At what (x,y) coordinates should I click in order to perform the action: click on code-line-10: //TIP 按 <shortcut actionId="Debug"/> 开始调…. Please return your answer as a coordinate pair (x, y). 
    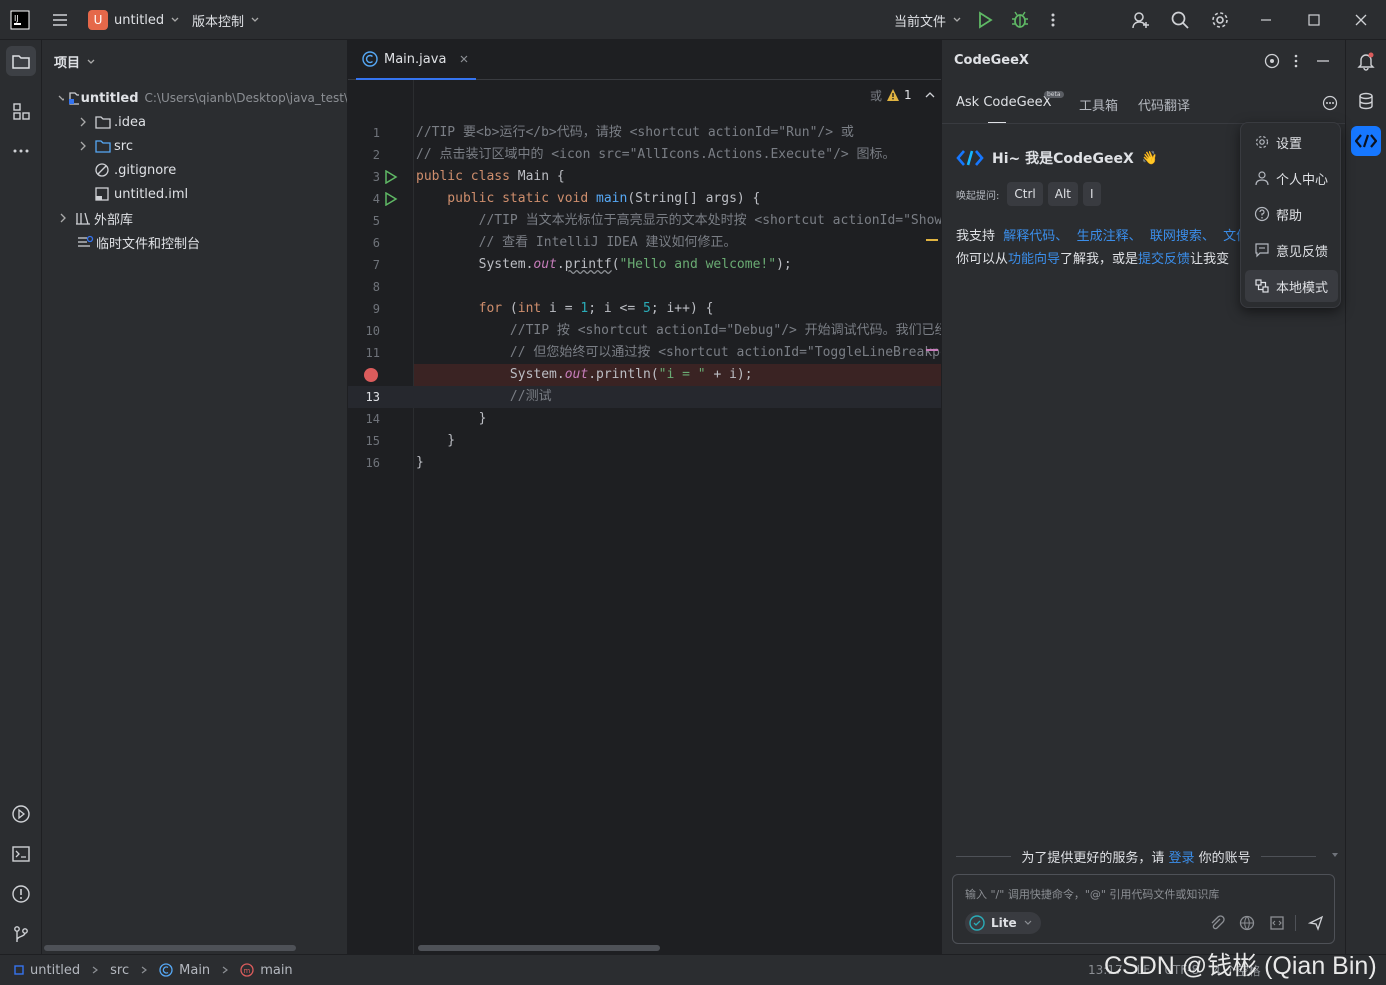
    Looking at the image, I should click on (678, 331).